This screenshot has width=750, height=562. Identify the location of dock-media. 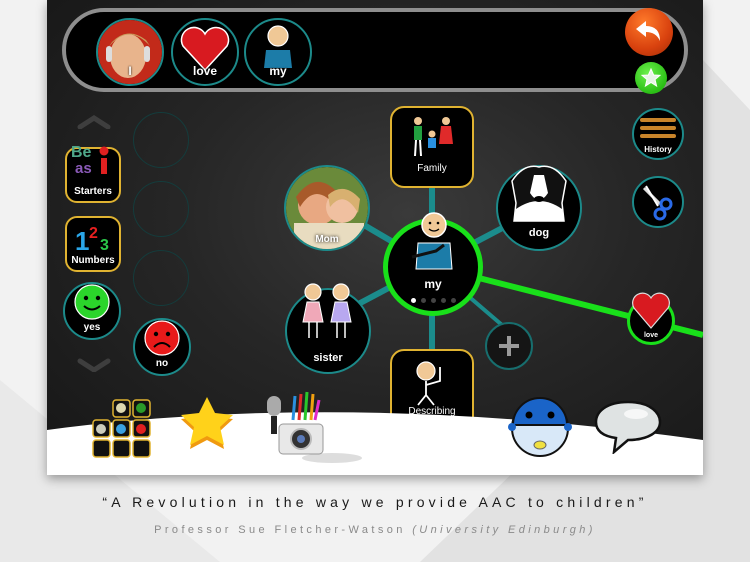
(292, 425).